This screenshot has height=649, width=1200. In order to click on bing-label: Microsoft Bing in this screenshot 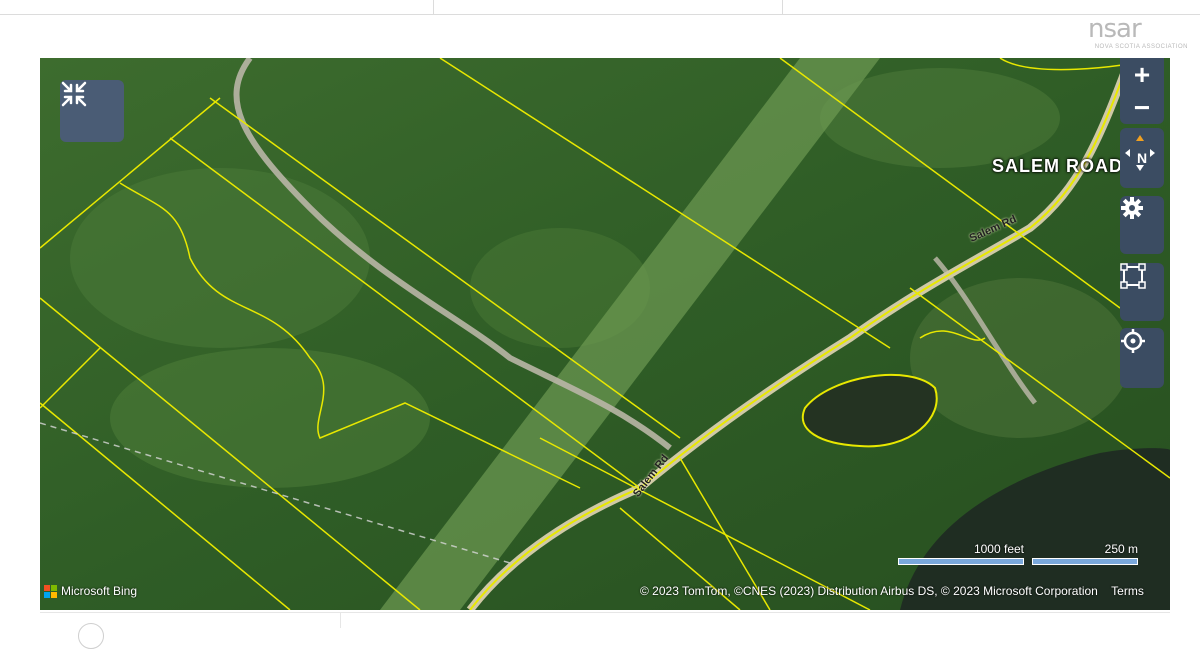, I will do `click(99, 591)`.